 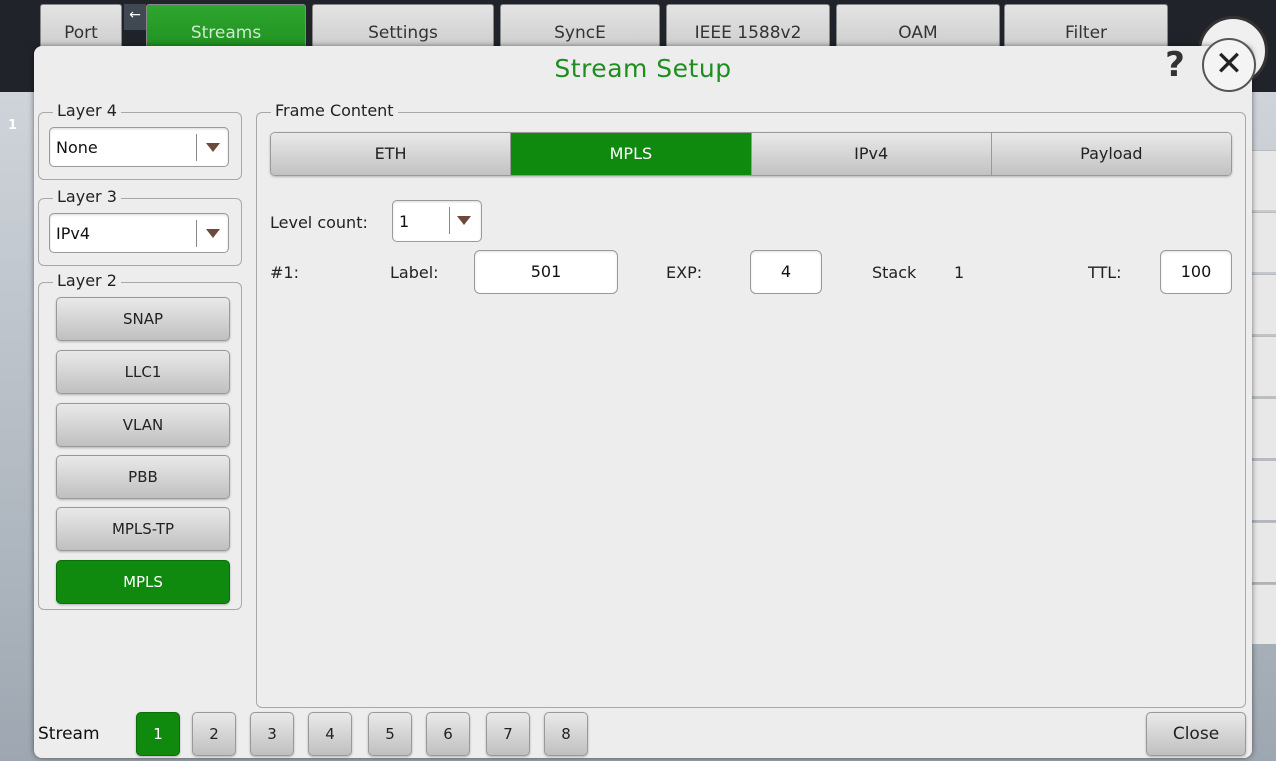 I want to click on stream-7-button: 7, so click(x=508, y=734).